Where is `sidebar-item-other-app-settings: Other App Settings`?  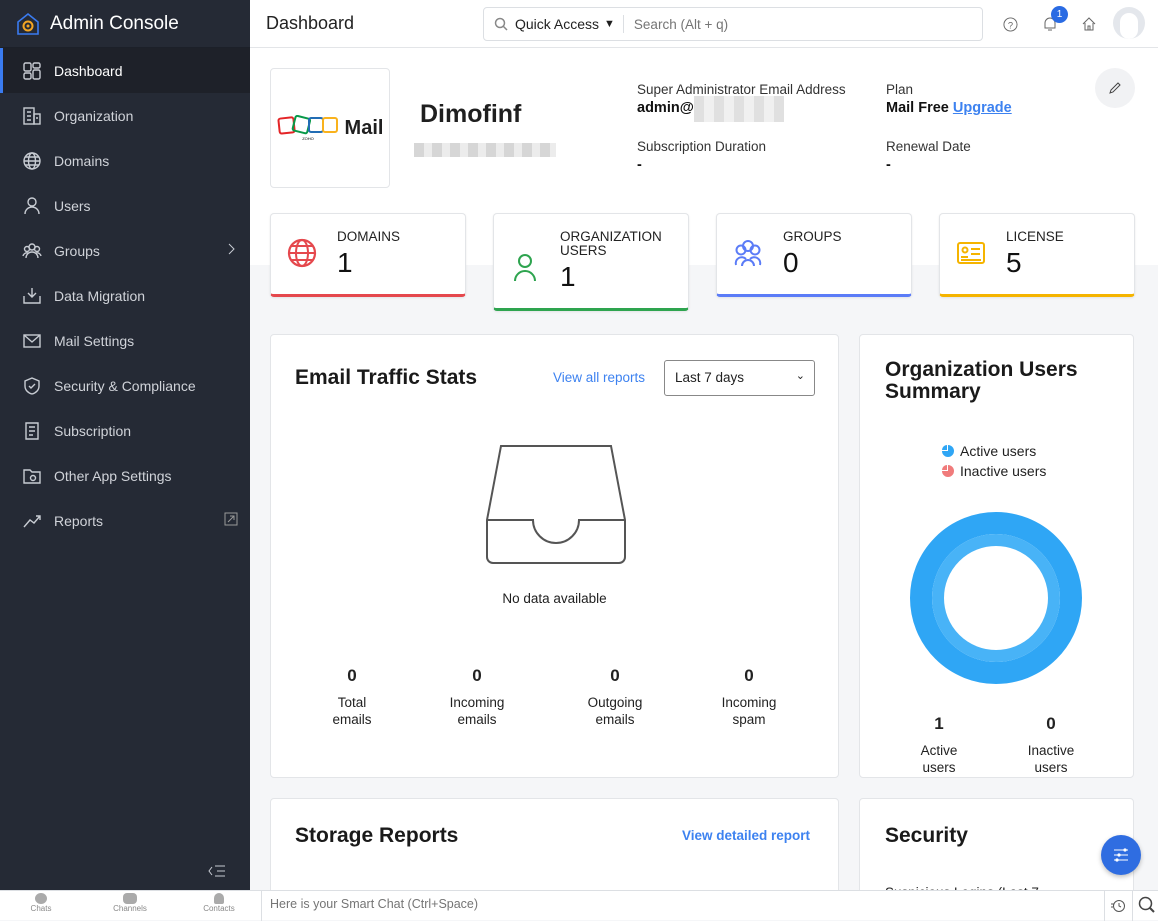
sidebar-item-other-app-settings: Other App Settings is located at coordinates (125, 475).